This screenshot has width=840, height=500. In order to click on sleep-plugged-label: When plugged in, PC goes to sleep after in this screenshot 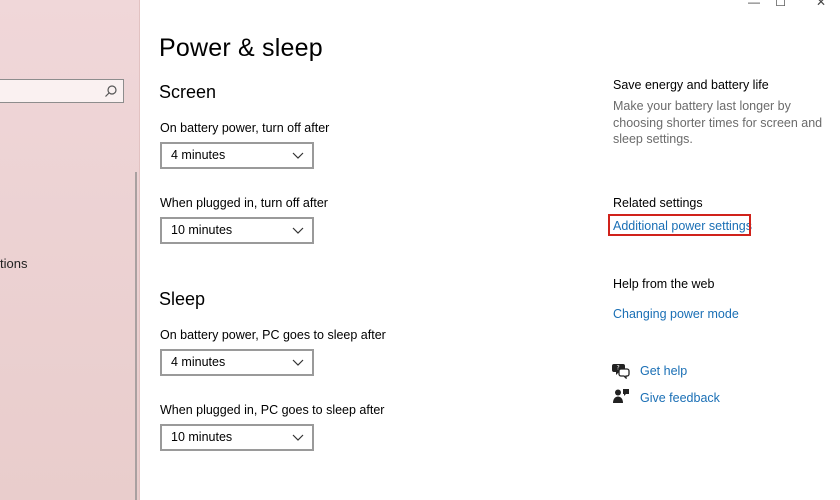, I will do `click(272, 410)`.